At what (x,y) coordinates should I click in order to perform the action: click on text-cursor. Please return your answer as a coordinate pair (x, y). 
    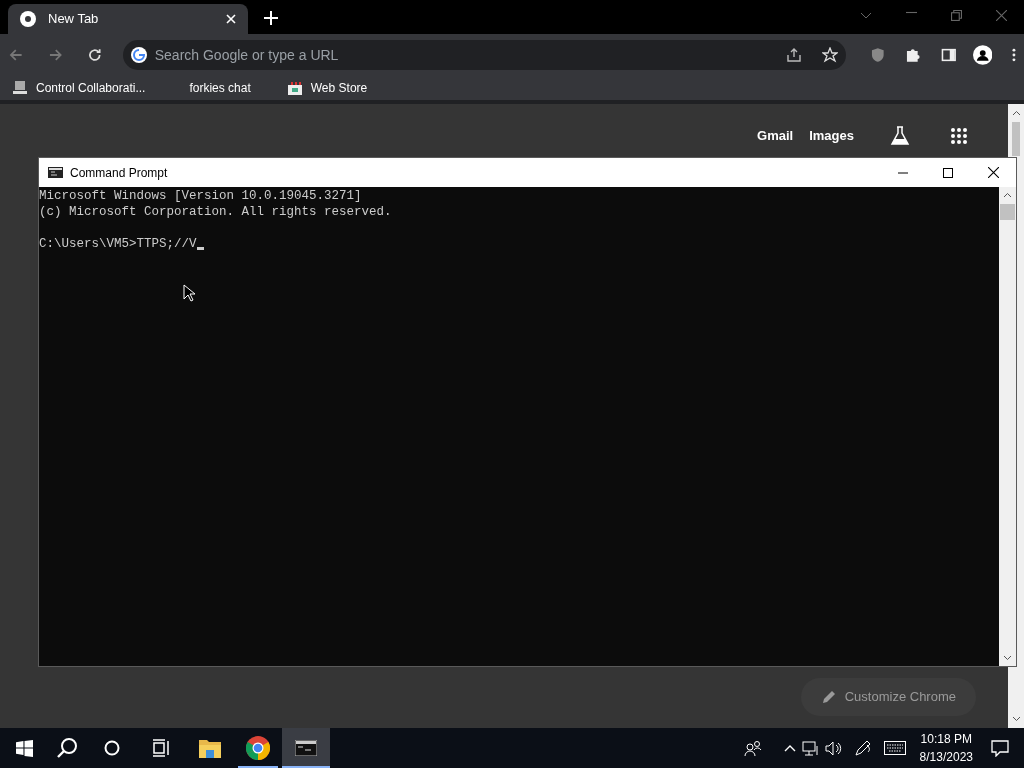
    Looking at the image, I should click on (200, 248).